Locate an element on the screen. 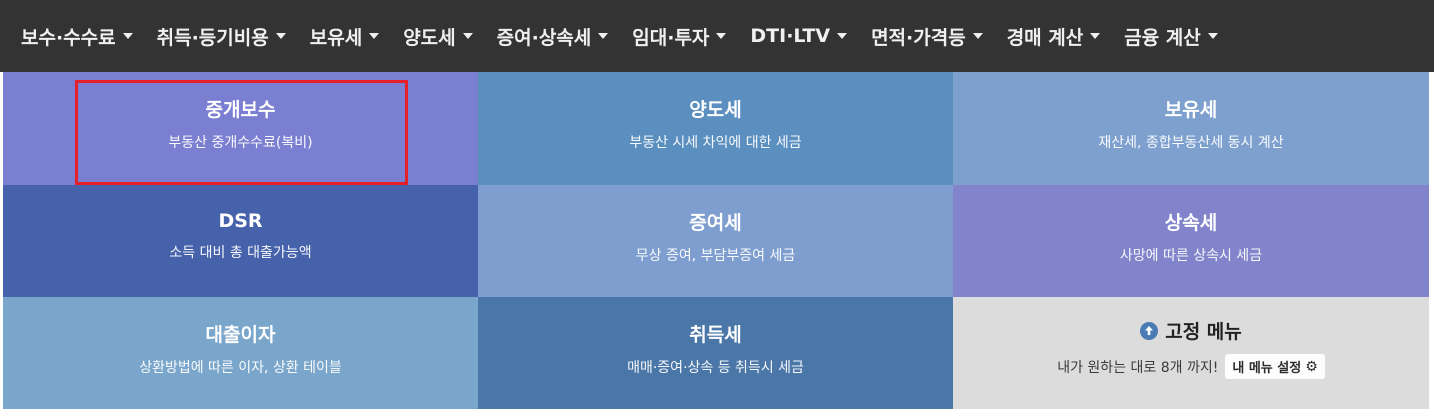 Image resolution: width=1434 pixels, height=409 pixels. tile-title: 보유세 is located at coordinates (1191, 110).